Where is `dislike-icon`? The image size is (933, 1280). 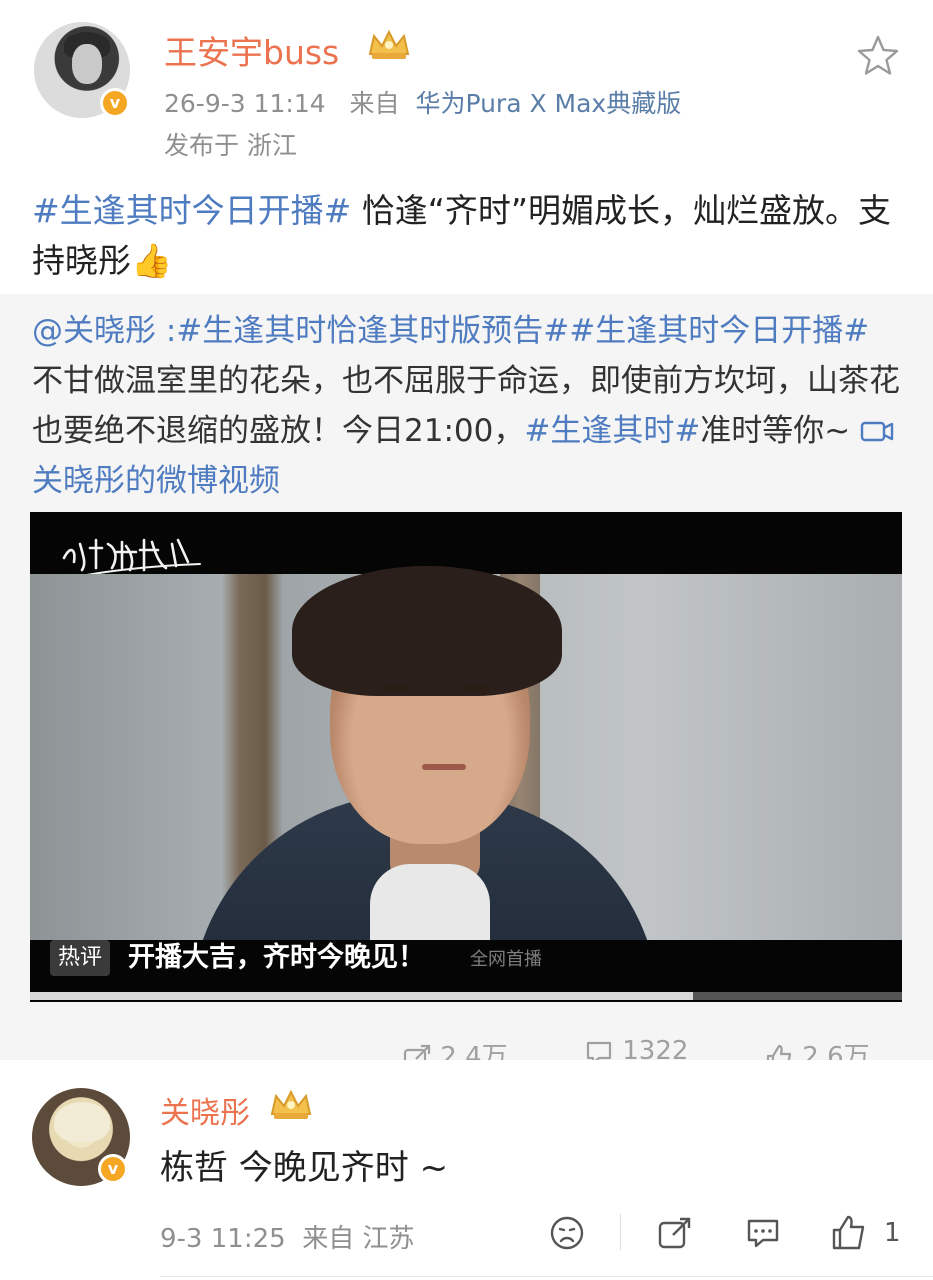 dislike-icon is located at coordinates (567, 1233).